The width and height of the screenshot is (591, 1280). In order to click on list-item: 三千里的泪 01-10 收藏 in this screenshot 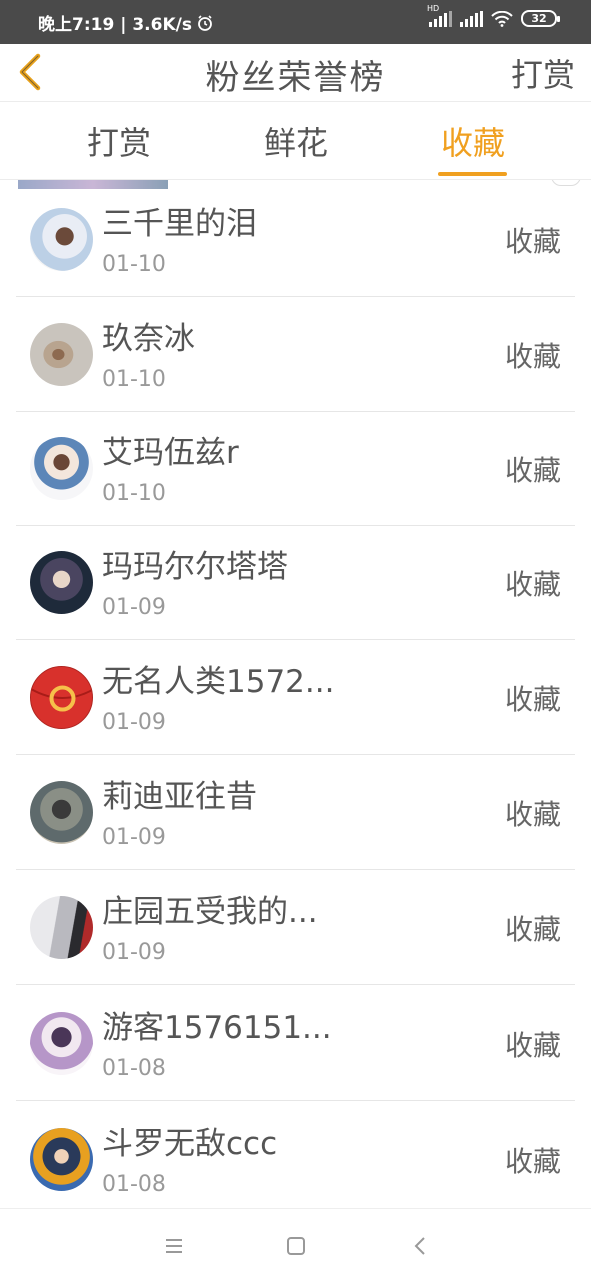, I will do `click(295, 239)`.